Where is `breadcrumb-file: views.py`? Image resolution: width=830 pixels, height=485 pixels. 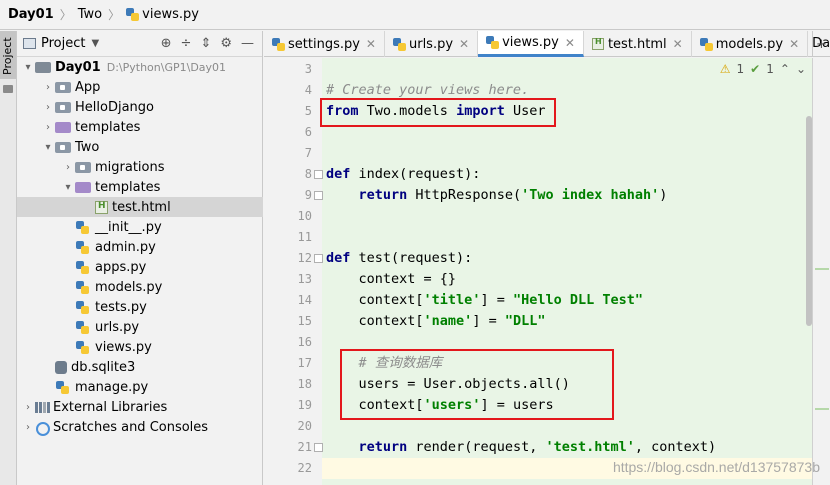 breadcrumb-file: views.py is located at coordinates (170, 14).